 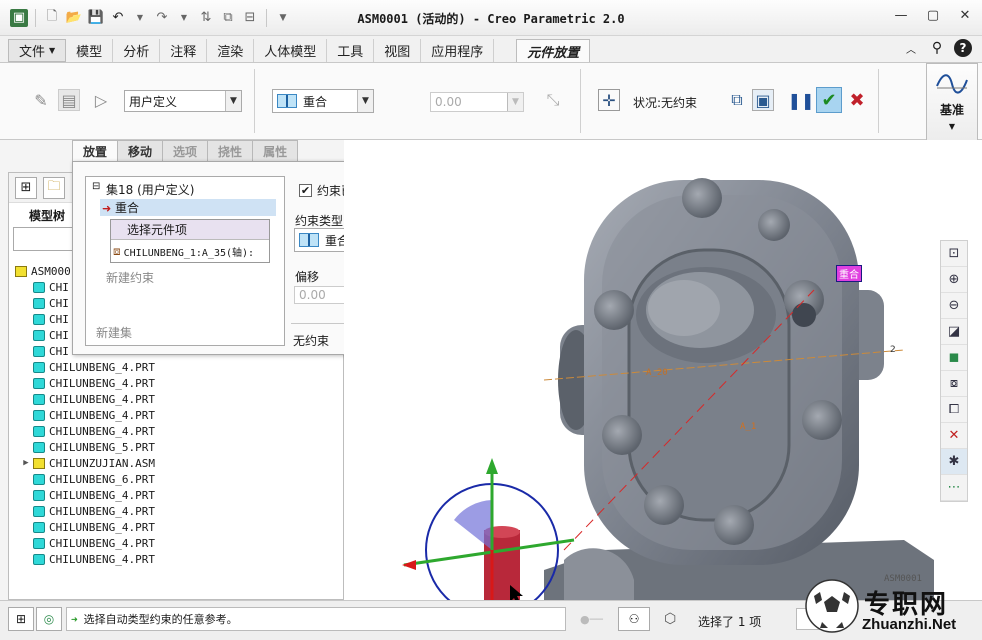 What do you see at coordinates (829, 100) in the screenshot?
I see `confirm-icon: ✔` at bounding box center [829, 100].